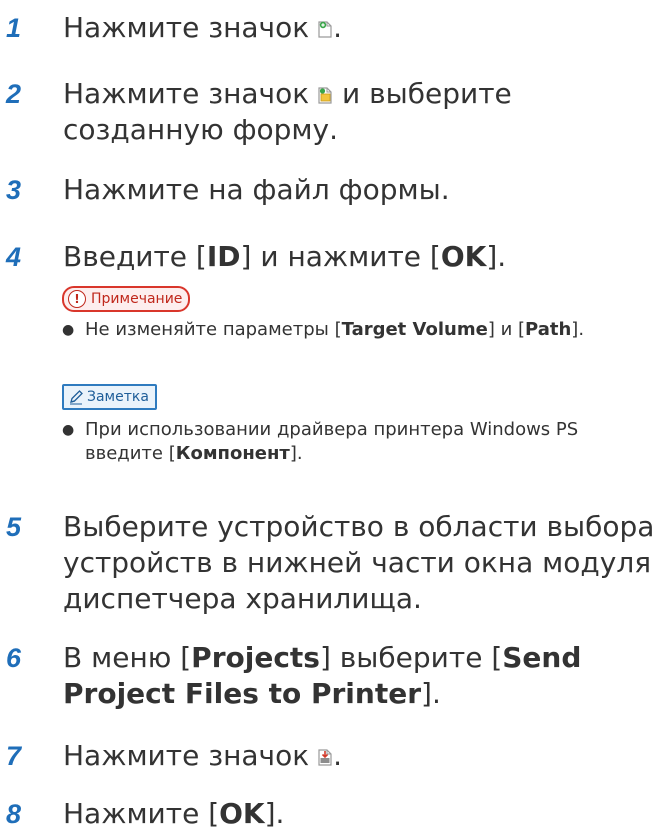  I want to click on step-text: Нажмите на файл формы., so click(256, 189).